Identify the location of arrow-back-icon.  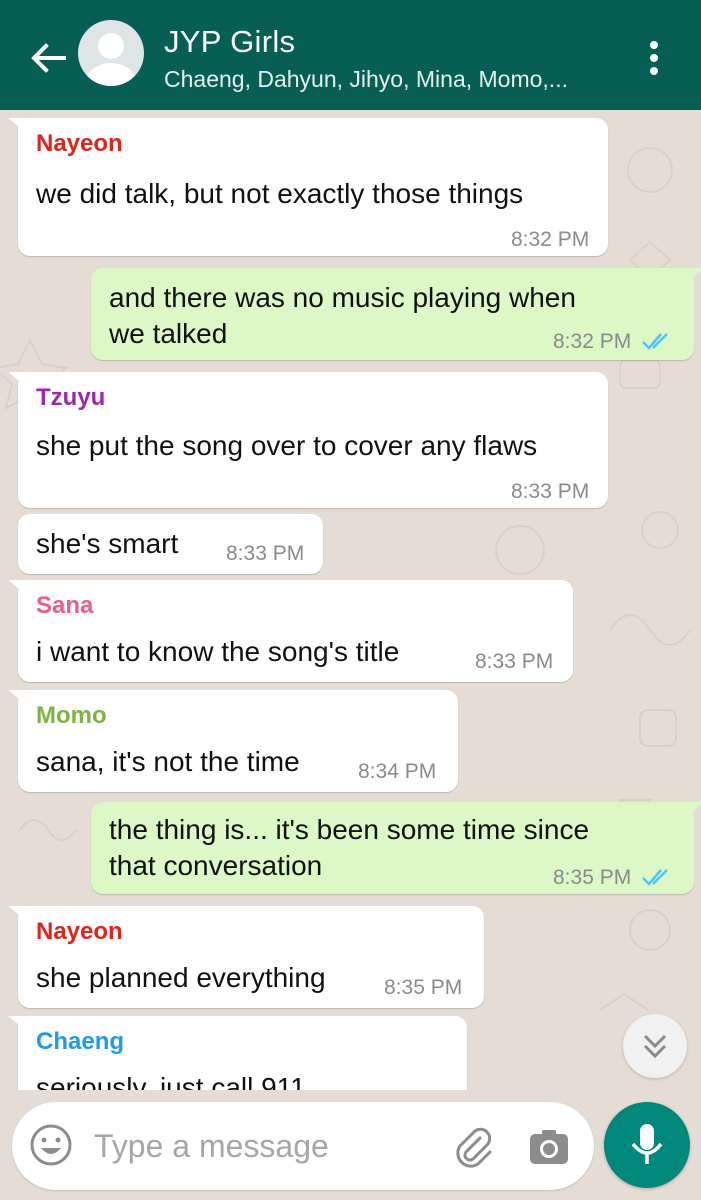
(48, 58).